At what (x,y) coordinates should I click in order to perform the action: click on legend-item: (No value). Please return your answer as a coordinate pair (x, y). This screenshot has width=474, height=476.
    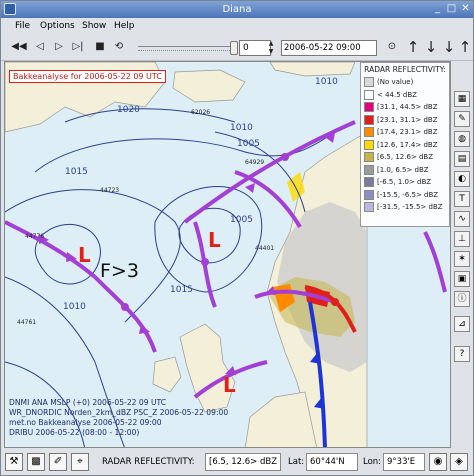
    Looking at the image, I should click on (405, 82).